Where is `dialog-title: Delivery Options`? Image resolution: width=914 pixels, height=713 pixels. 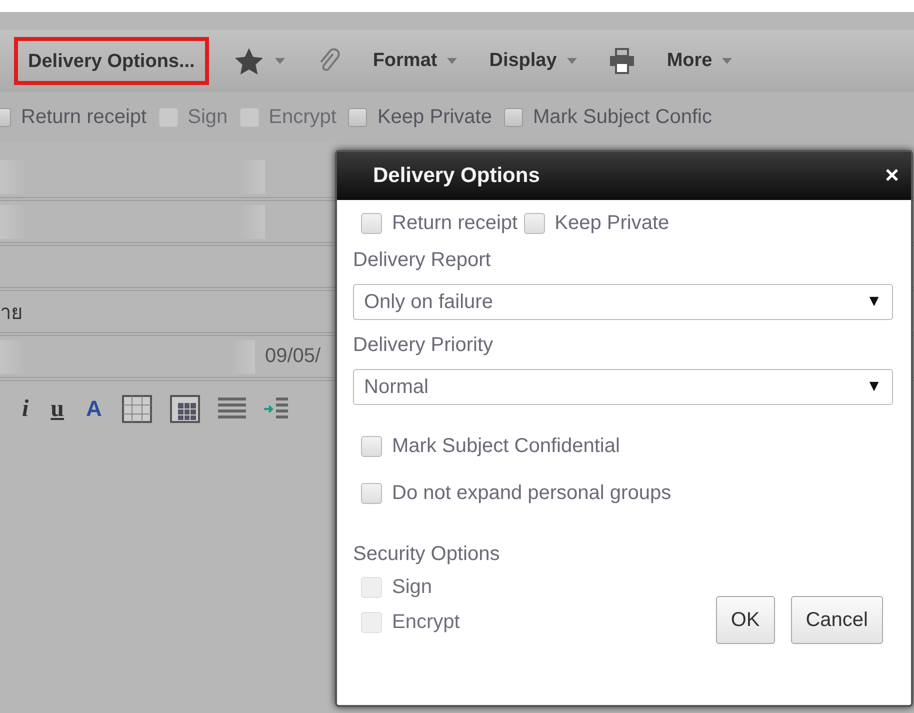 dialog-title: Delivery Options is located at coordinates (456, 176).